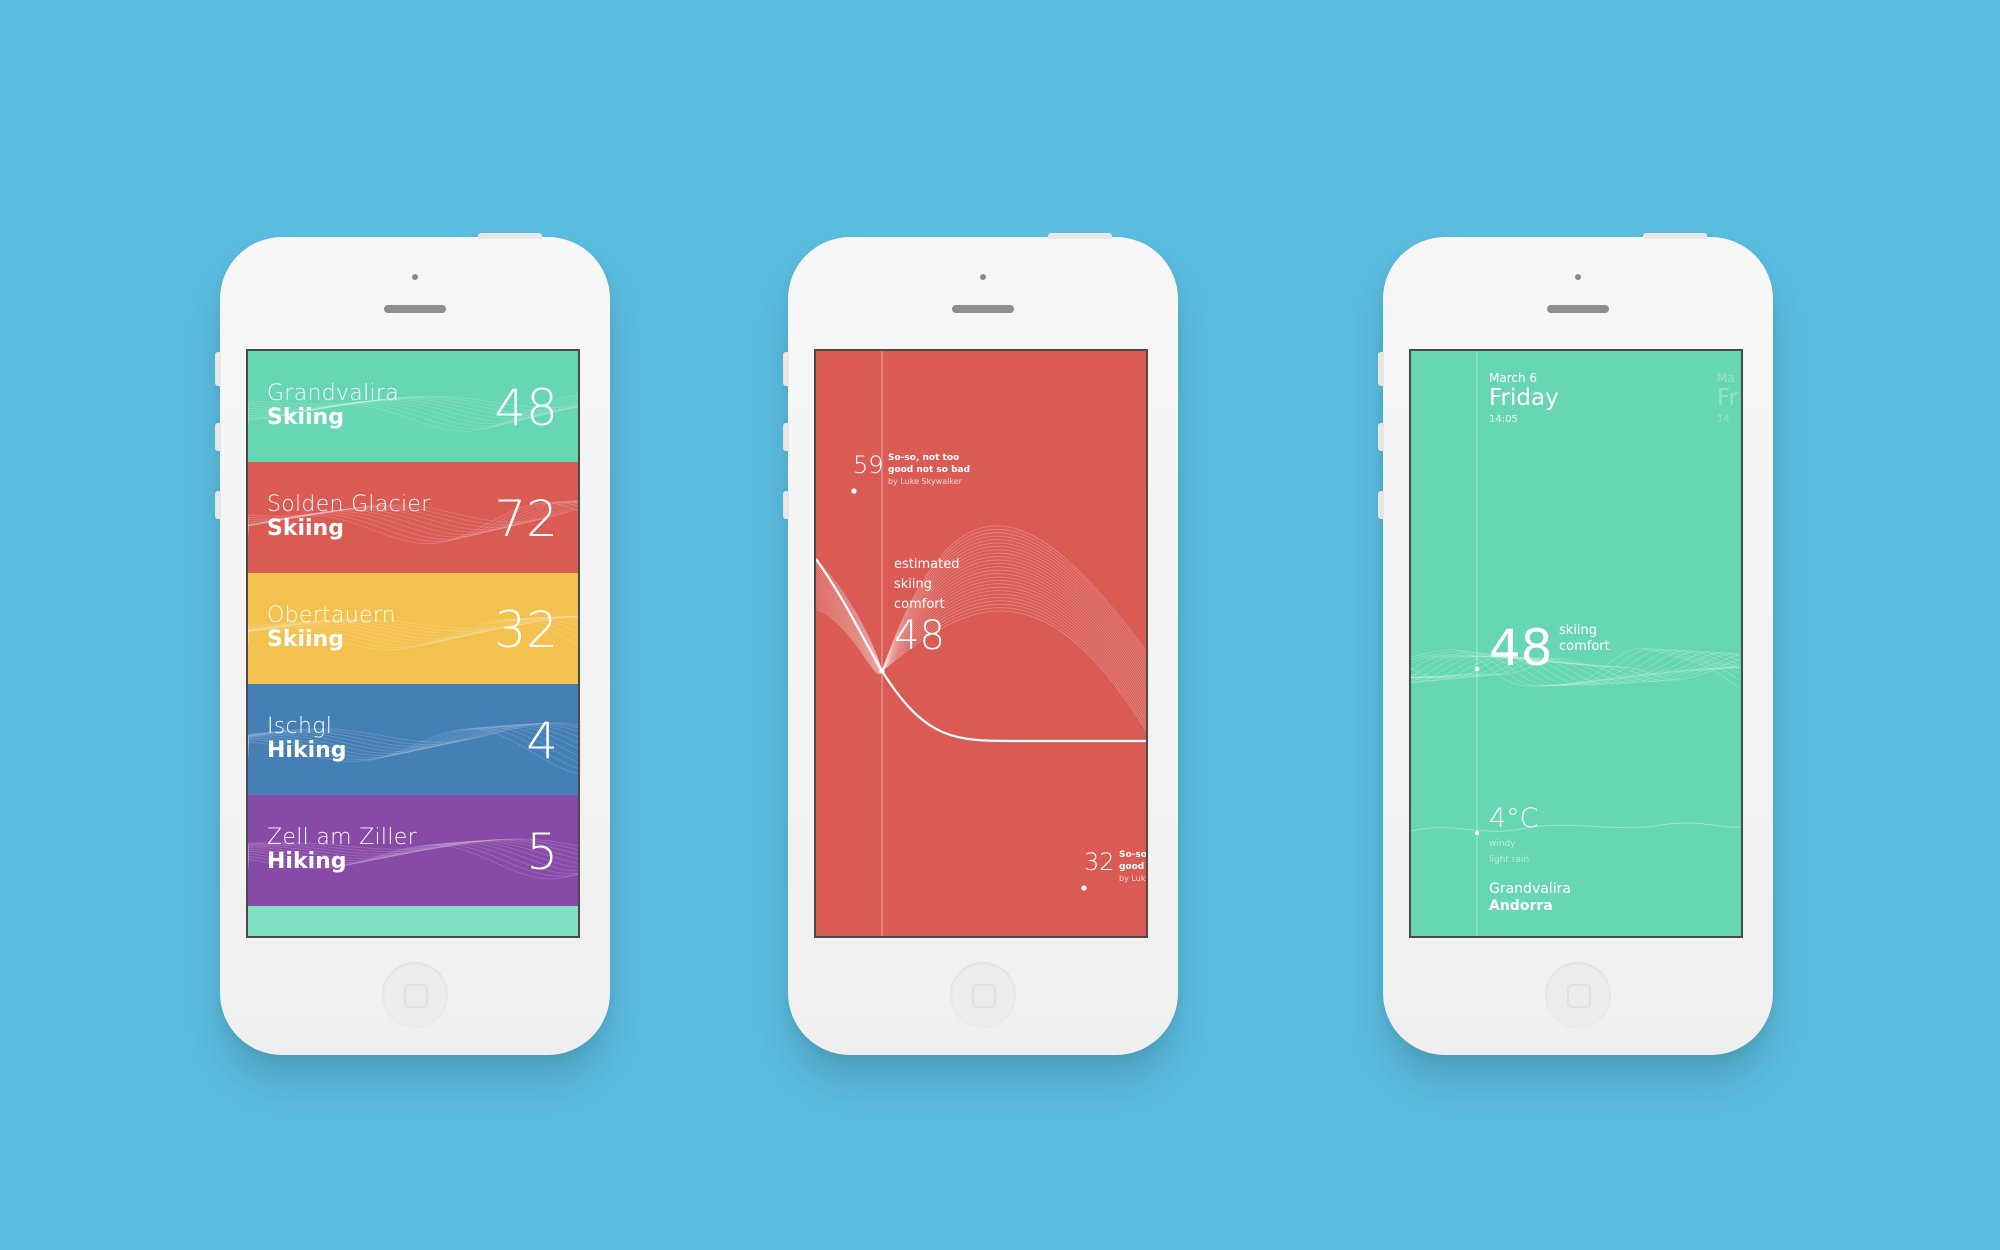 Image resolution: width=2000 pixels, height=1250 pixels. I want to click on resort-name: Obertauern, so click(332, 615).